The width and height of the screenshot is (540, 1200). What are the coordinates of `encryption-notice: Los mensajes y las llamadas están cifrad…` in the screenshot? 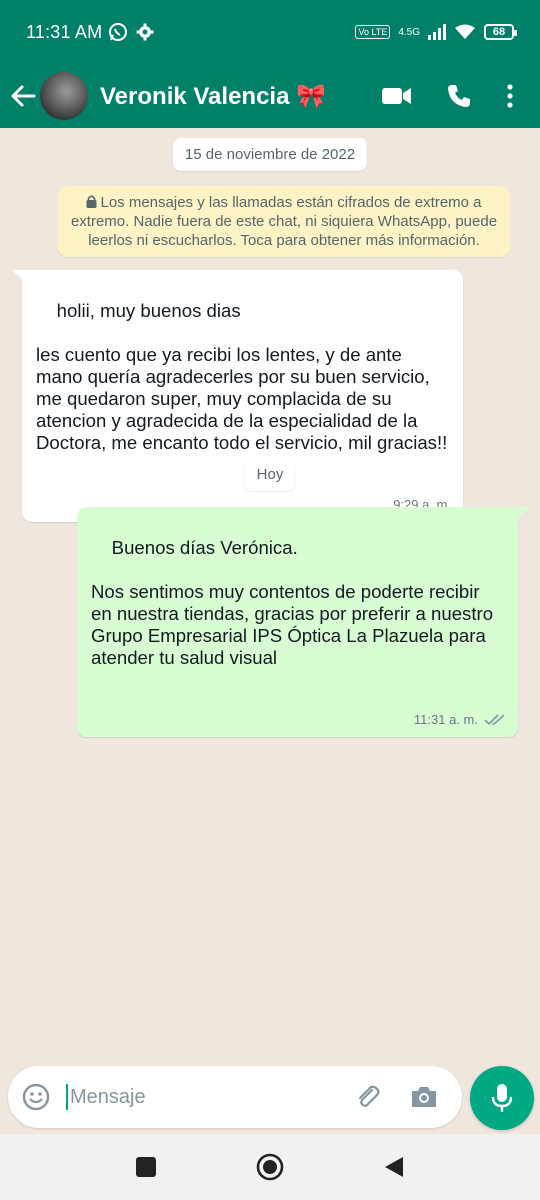 It's located at (284, 221).